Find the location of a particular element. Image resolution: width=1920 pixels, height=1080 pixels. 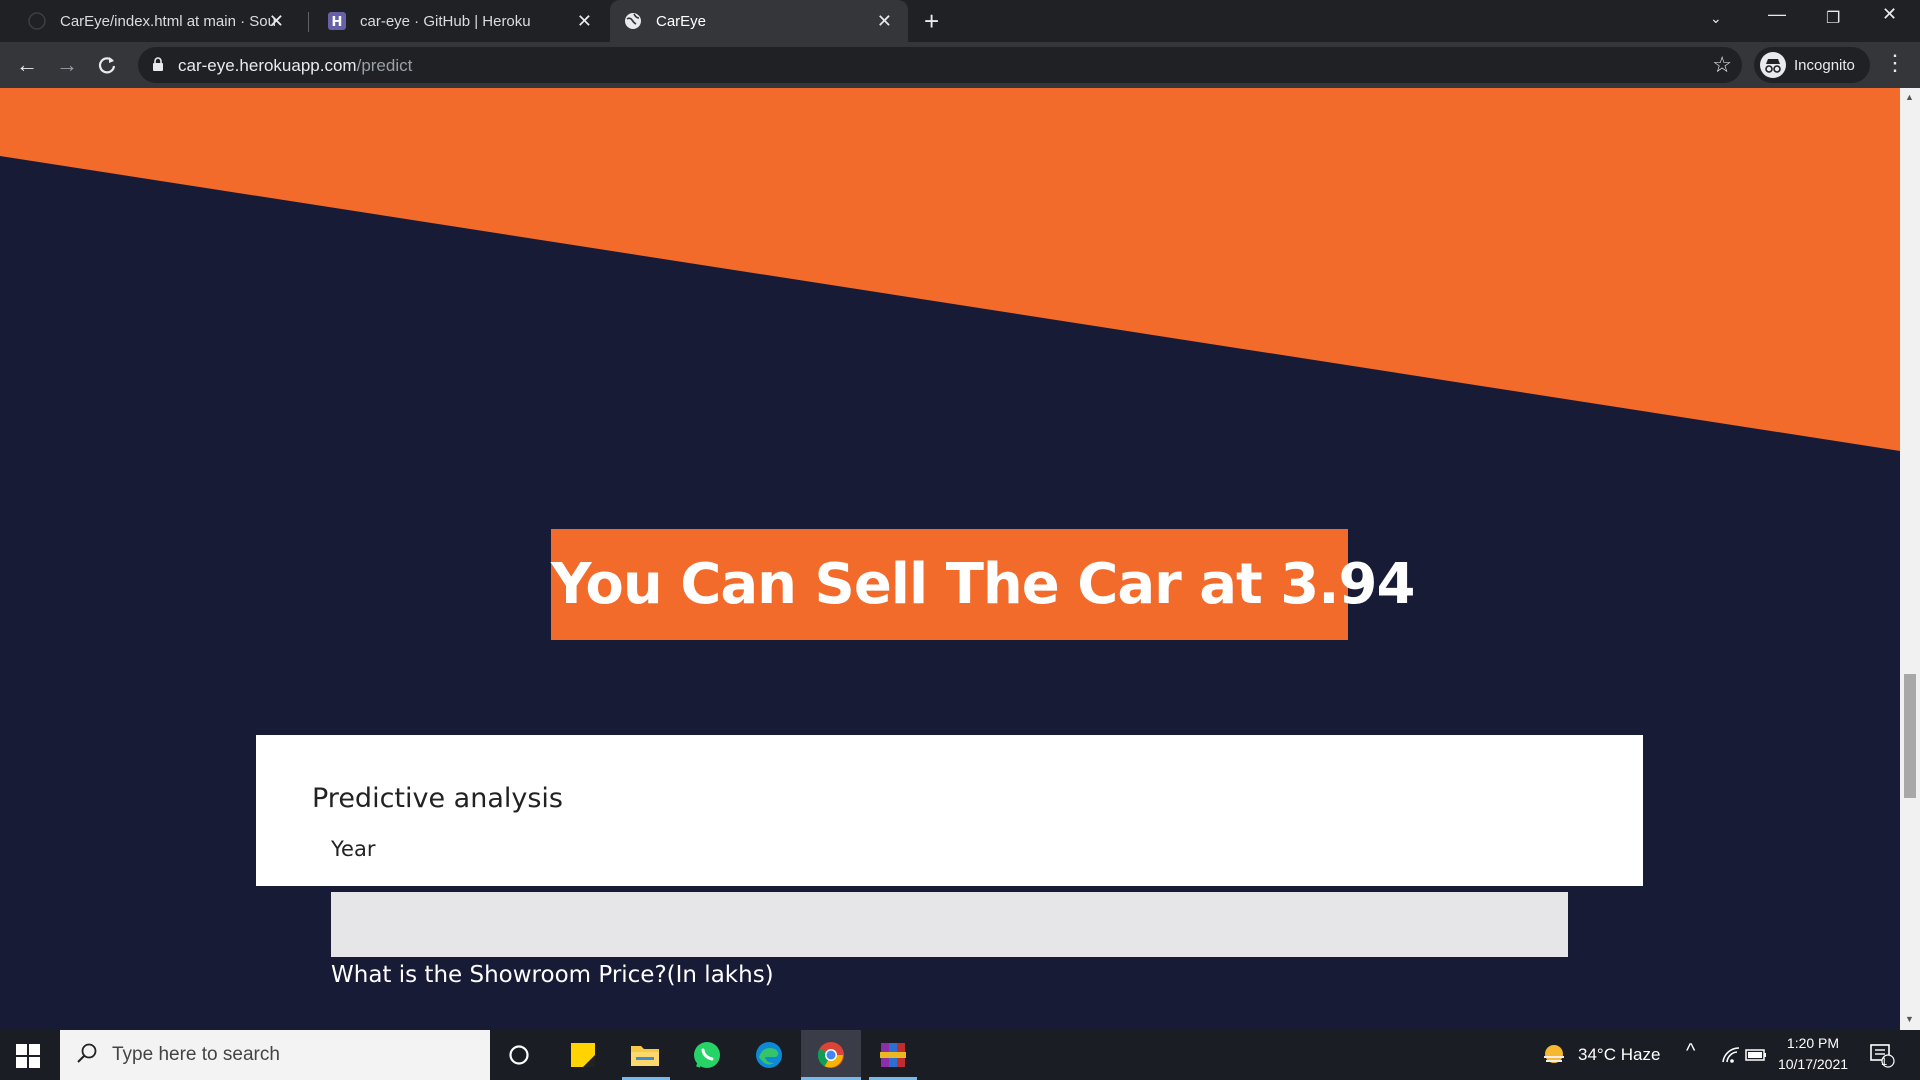

tab-search-chevron-icon: ⌄ is located at coordinates (1716, 18).